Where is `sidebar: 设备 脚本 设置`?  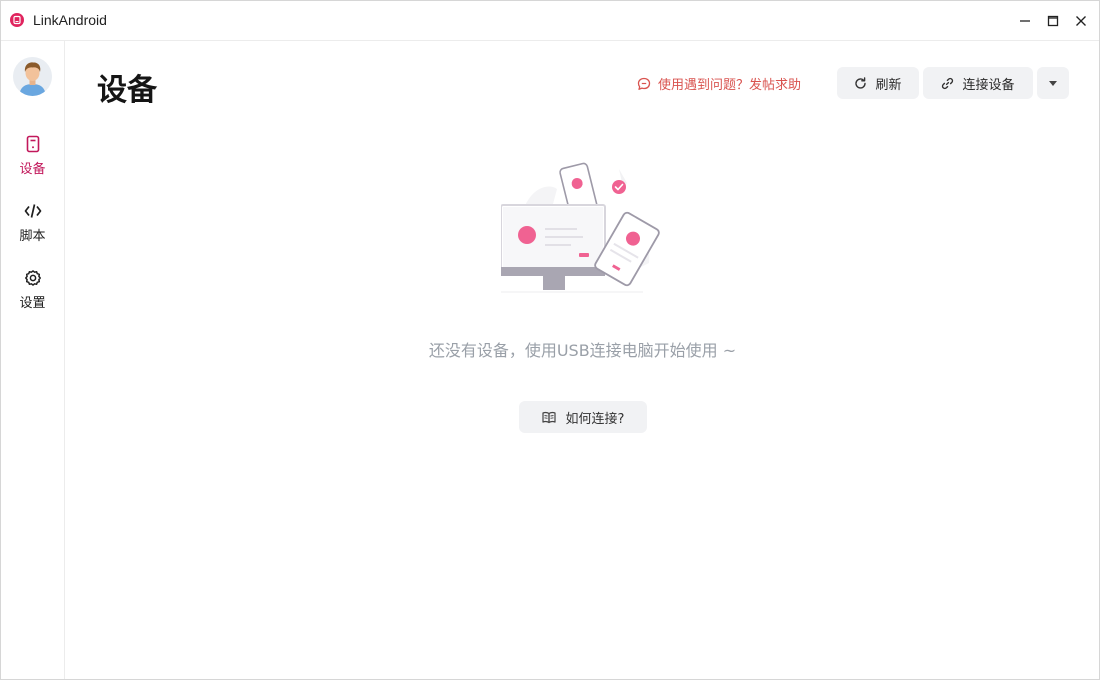 sidebar: 设备 脚本 设置 is located at coordinates (33, 360).